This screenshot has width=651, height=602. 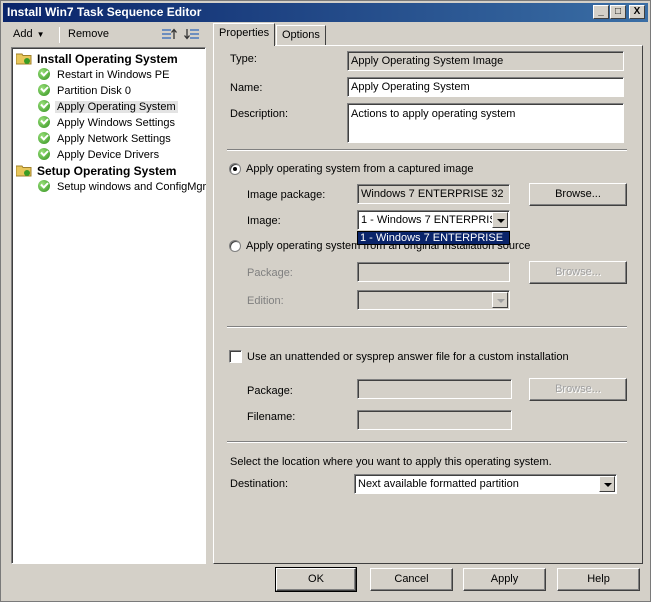 What do you see at coordinates (270, 273) in the screenshot?
I see `package-label: Package:` at bounding box center [270, 273].